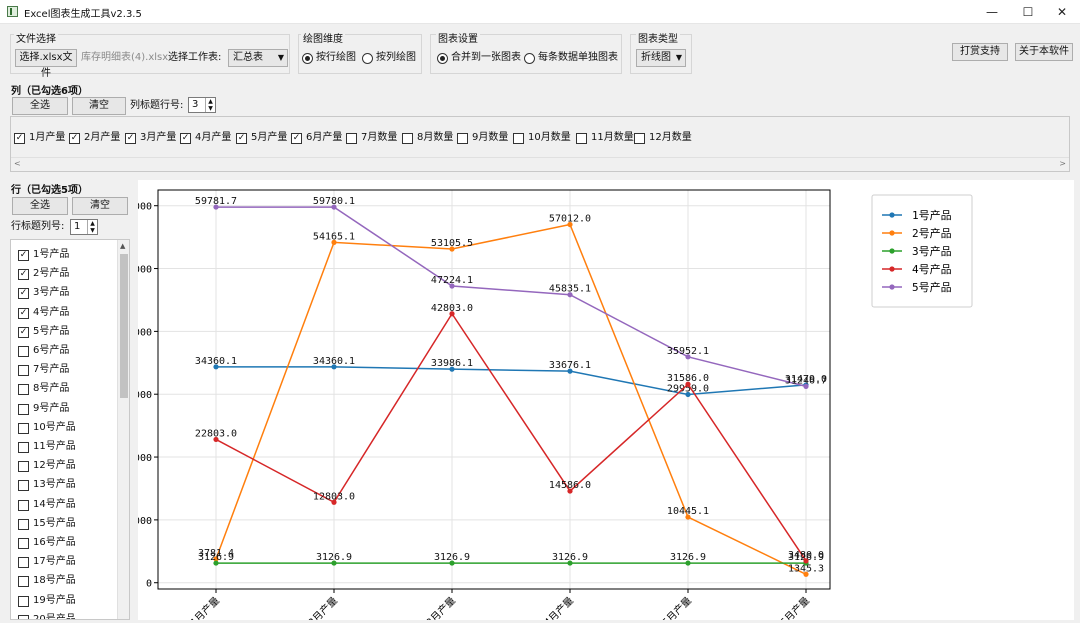 The image size is (1080, 623). What do you see at coordinates (84, 227) in the screenshot?
I see `header-col-spinbox: 1 ▲ ▼` at bounding box center [84, 227].